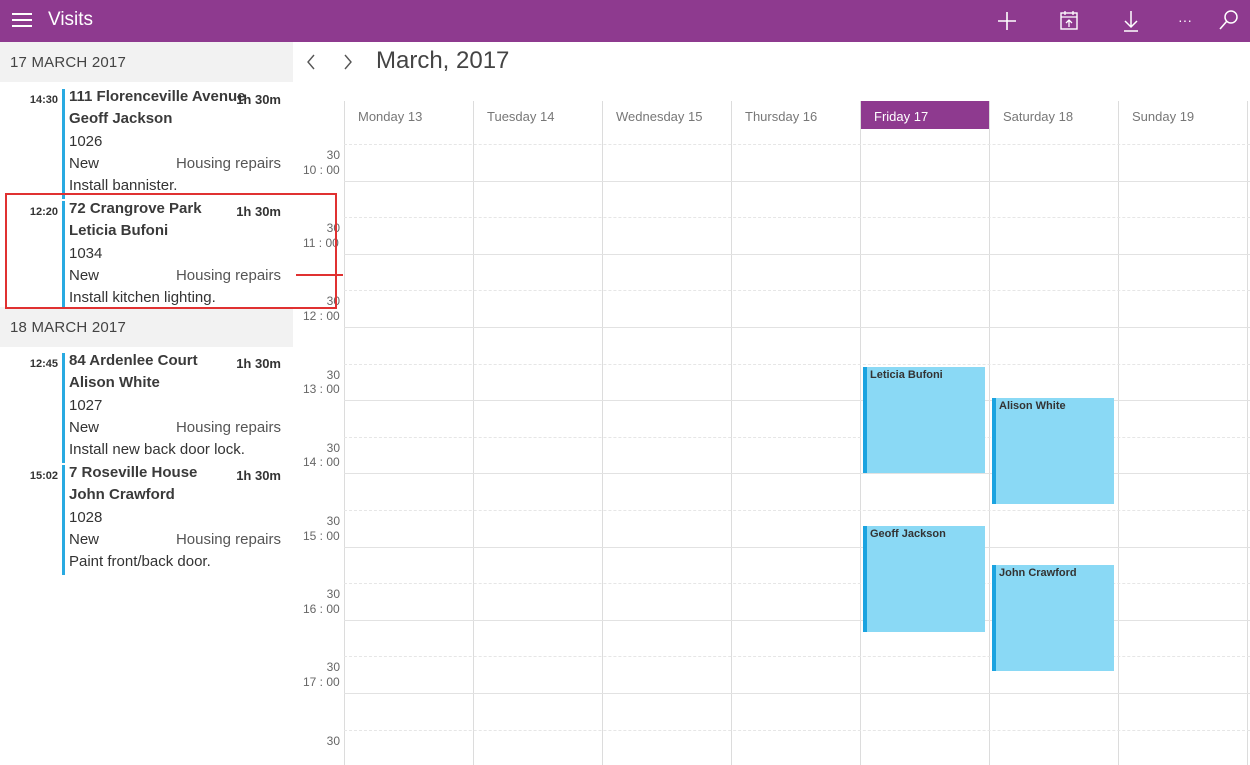  I want to click on time-label: 17 : 00, so click(321, 682).